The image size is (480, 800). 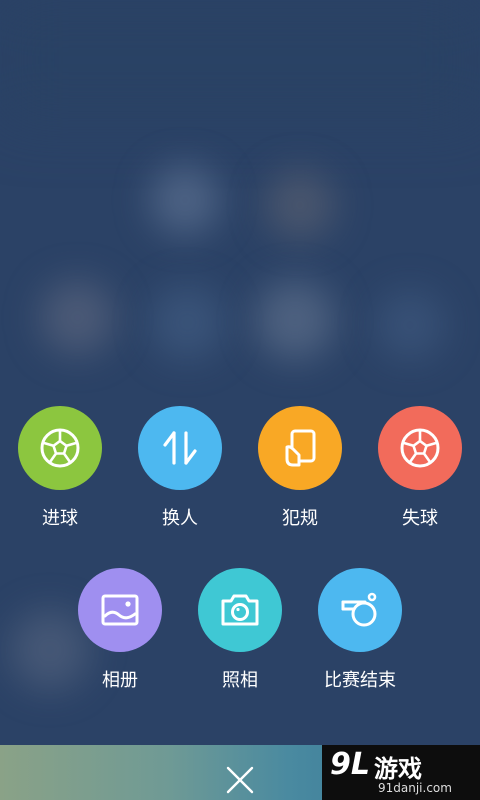 What do you see at coordinates (360, 680) in the screenshot?
I see `end-match-label: 比赛结束` at bounding box center [360, 680].